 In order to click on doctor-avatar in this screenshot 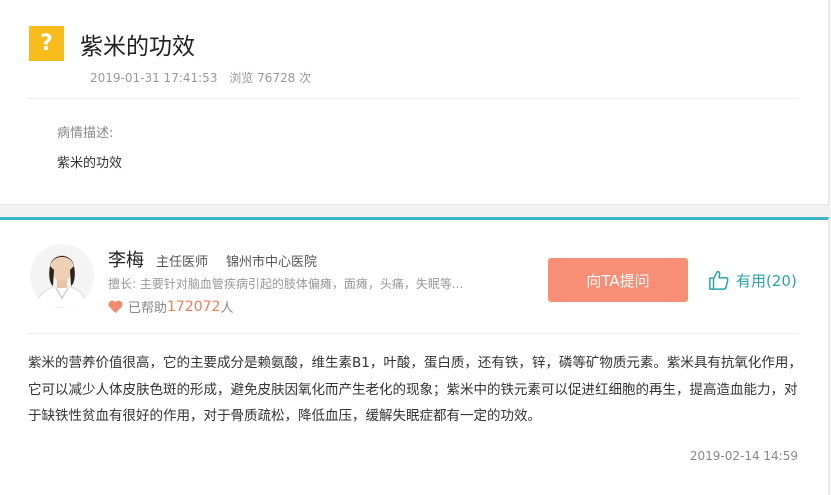, I will do `click(62, 276)`.